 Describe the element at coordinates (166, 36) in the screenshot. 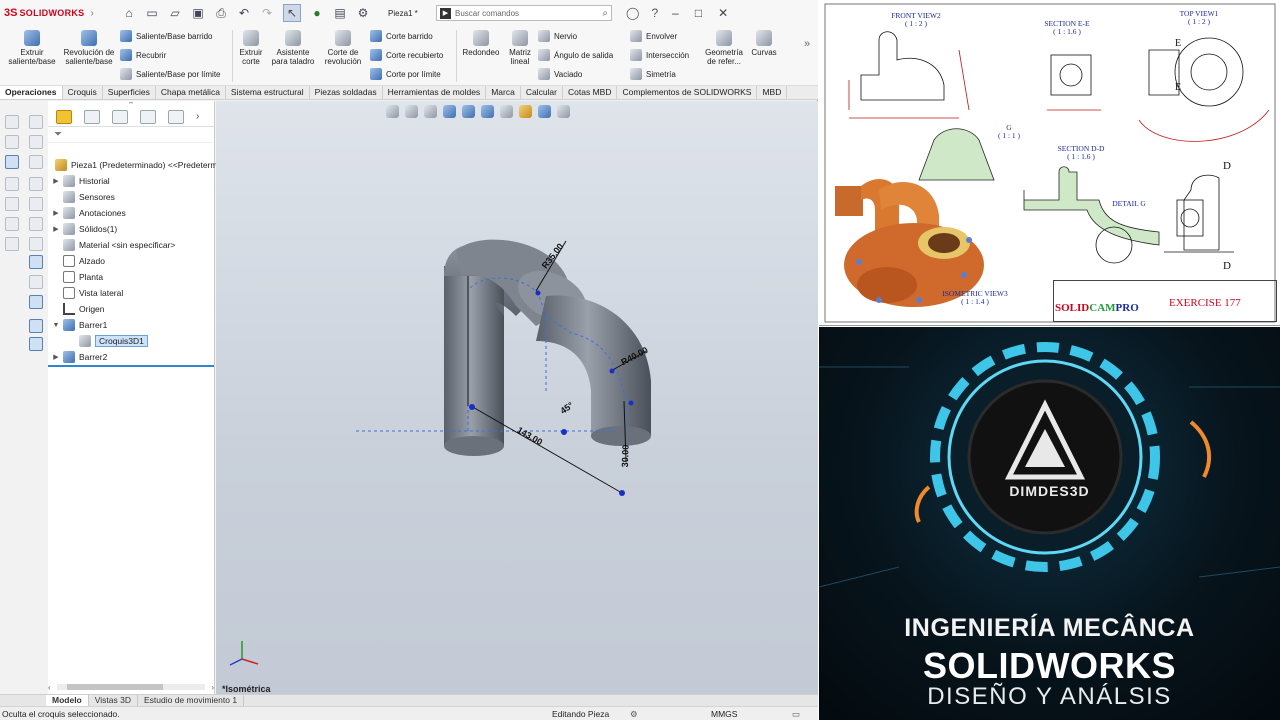

I see `swept-boss-button: Saliente/Base barrido` at that location.